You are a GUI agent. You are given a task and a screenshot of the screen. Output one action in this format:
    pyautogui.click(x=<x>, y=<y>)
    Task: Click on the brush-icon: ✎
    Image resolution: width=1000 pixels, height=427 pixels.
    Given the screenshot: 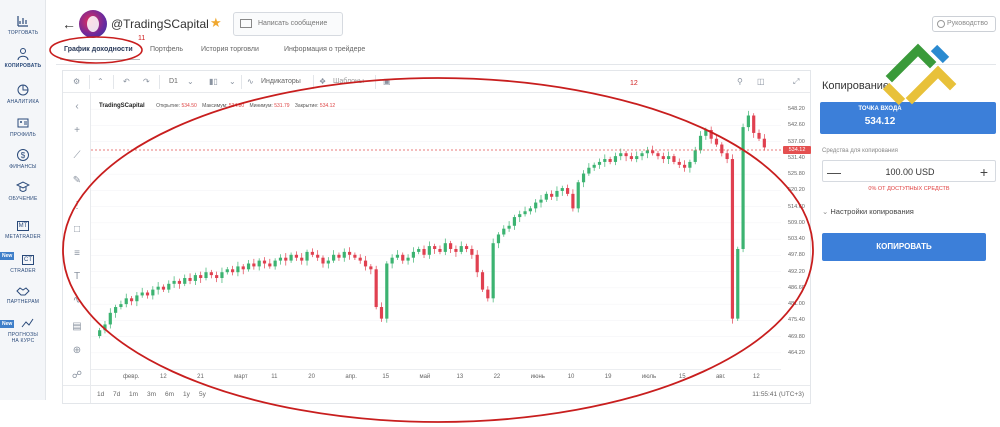 What is the action you would take?
    pyautogui.click(x=77, y=181)
    